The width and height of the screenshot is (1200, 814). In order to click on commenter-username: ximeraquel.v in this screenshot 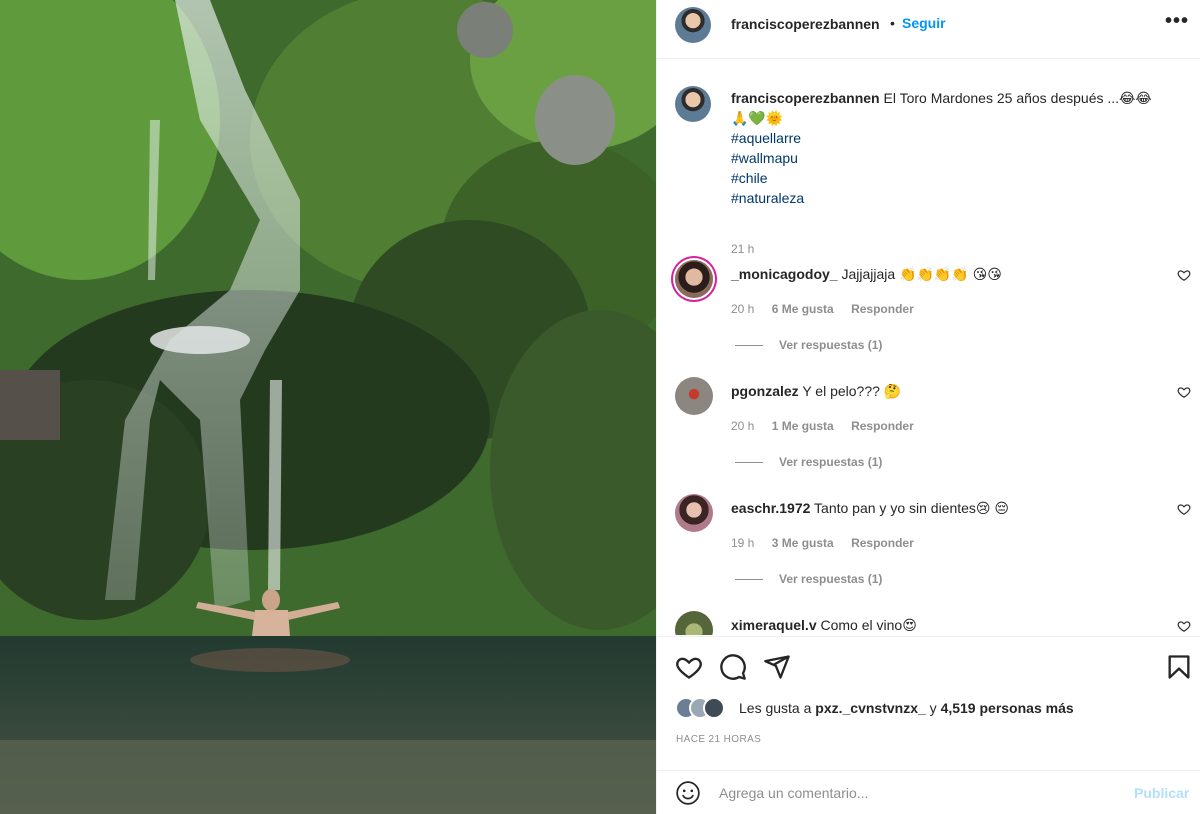, I will do `click(774, 625)`.